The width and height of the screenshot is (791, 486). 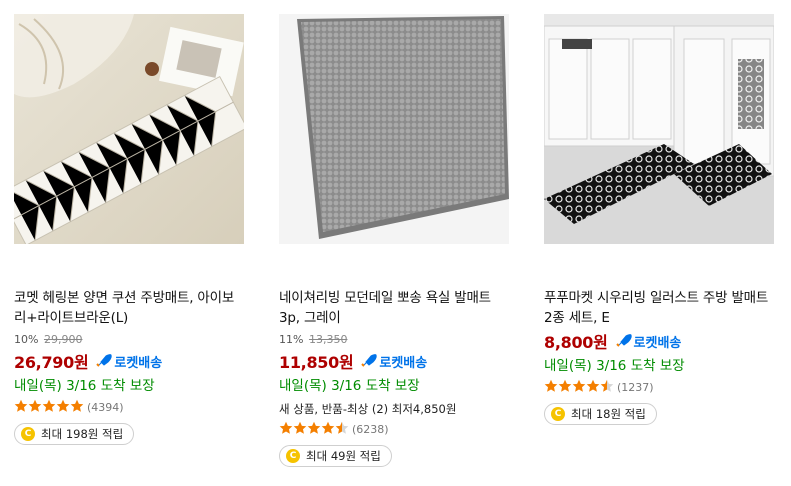 I want to click on review-count: (1237), so click(x=635, y=387).